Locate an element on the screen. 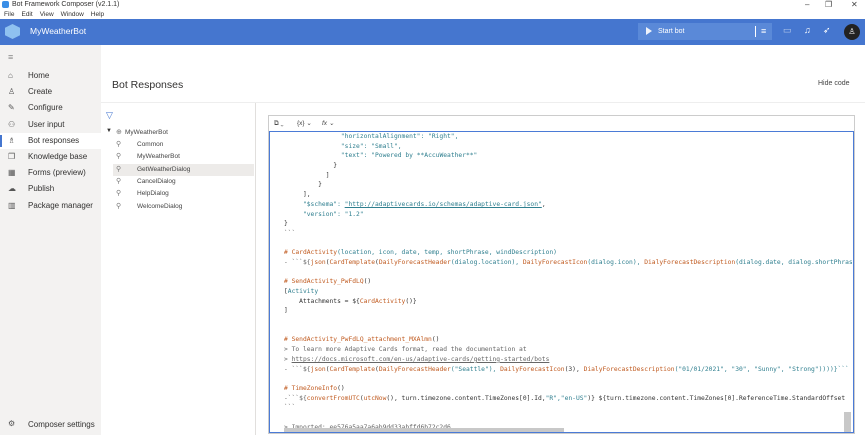  code-token: ], is located at coordinates (297, 195).